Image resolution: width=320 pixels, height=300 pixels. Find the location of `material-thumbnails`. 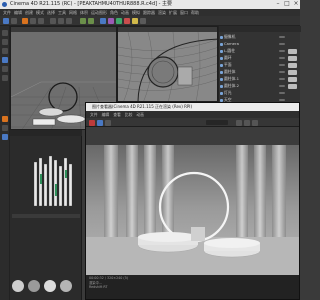

material-thumbnails is located at coordinates (42, 286).